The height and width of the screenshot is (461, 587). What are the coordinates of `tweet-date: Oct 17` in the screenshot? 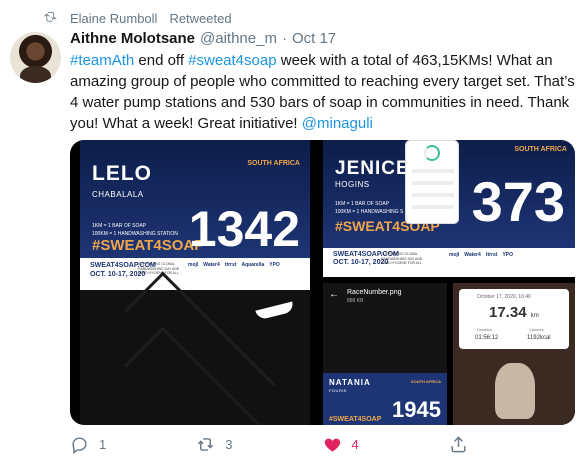 It's located at (314, 38).